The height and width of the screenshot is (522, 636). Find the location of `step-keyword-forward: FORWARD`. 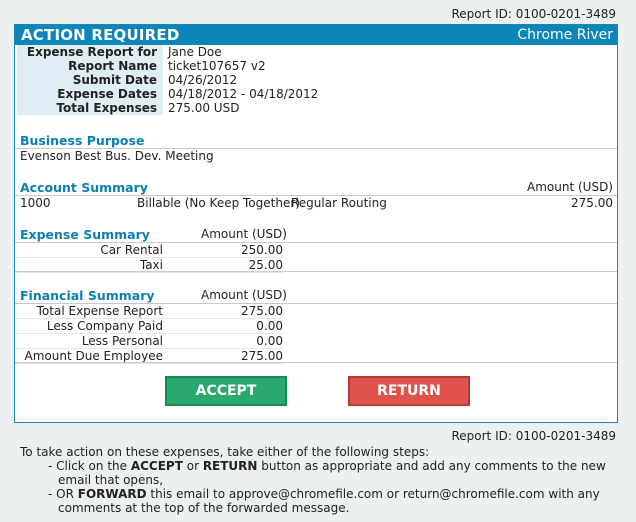

step-keyword-forward: FORWARD is located at coordinates (112, 494).